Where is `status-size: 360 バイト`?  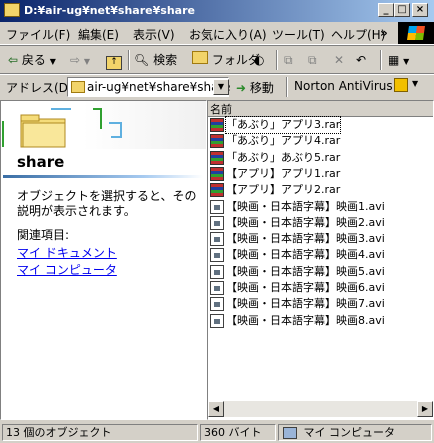 status-size: 360 バイト is located at coordinates (238, 432).